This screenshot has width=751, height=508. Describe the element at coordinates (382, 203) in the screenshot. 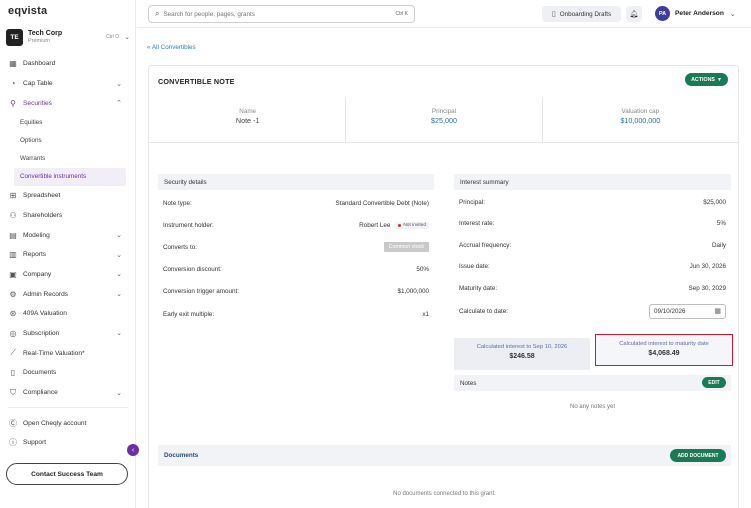

I see `row-value: Standard Convertible Debt (Note)` at that location.